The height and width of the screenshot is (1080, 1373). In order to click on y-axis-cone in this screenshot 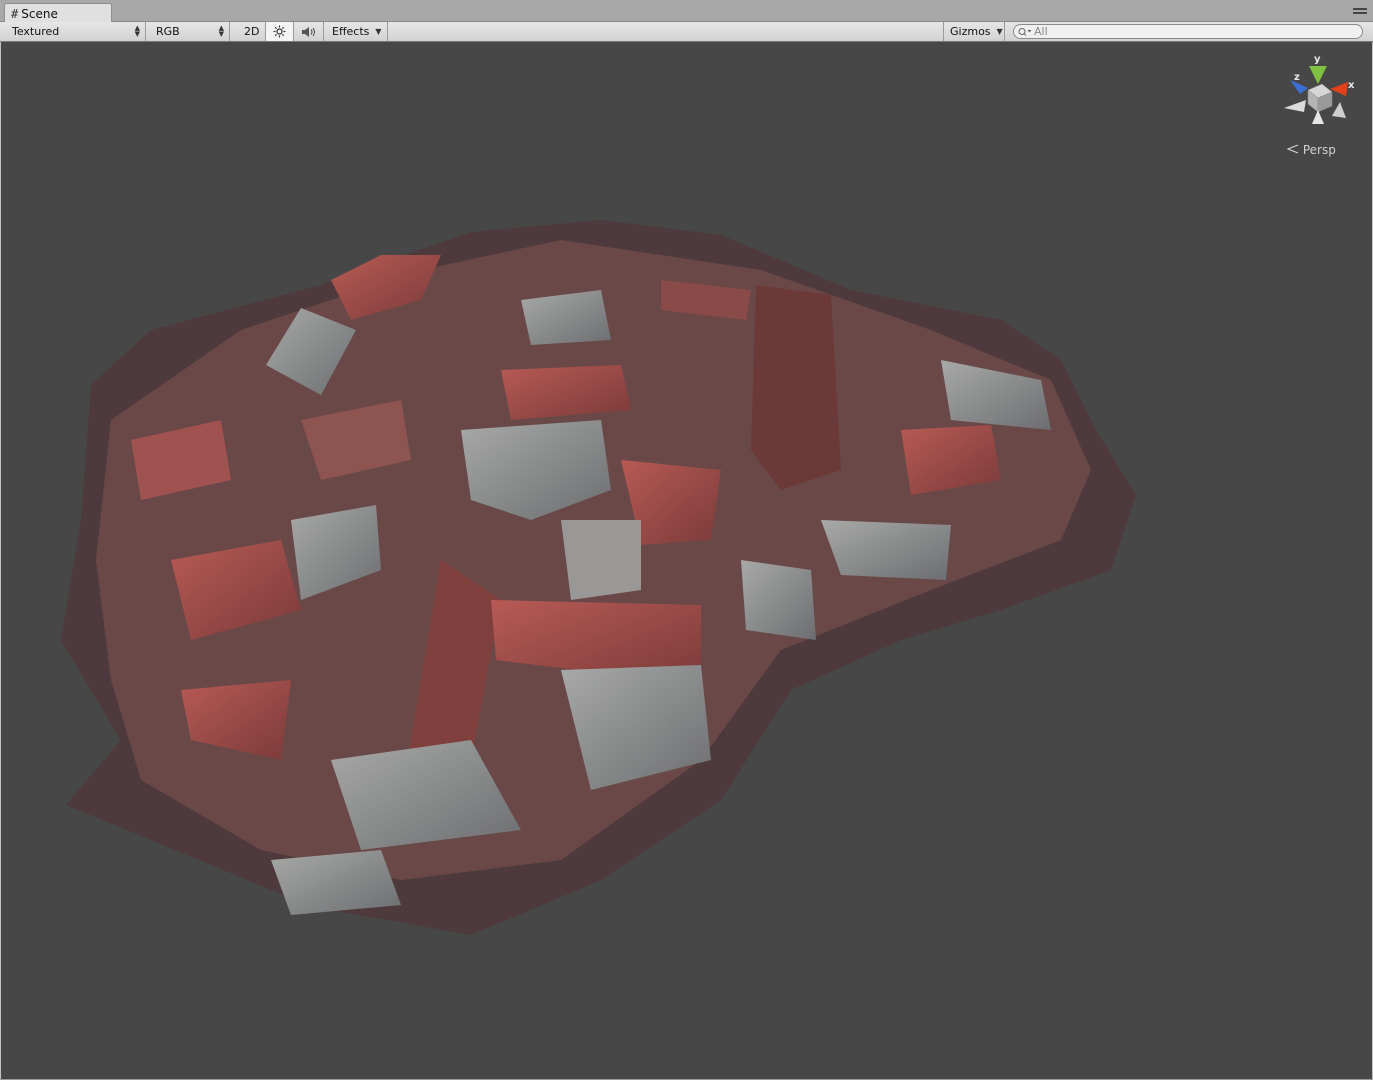, I will do `click(1318, 75)`.